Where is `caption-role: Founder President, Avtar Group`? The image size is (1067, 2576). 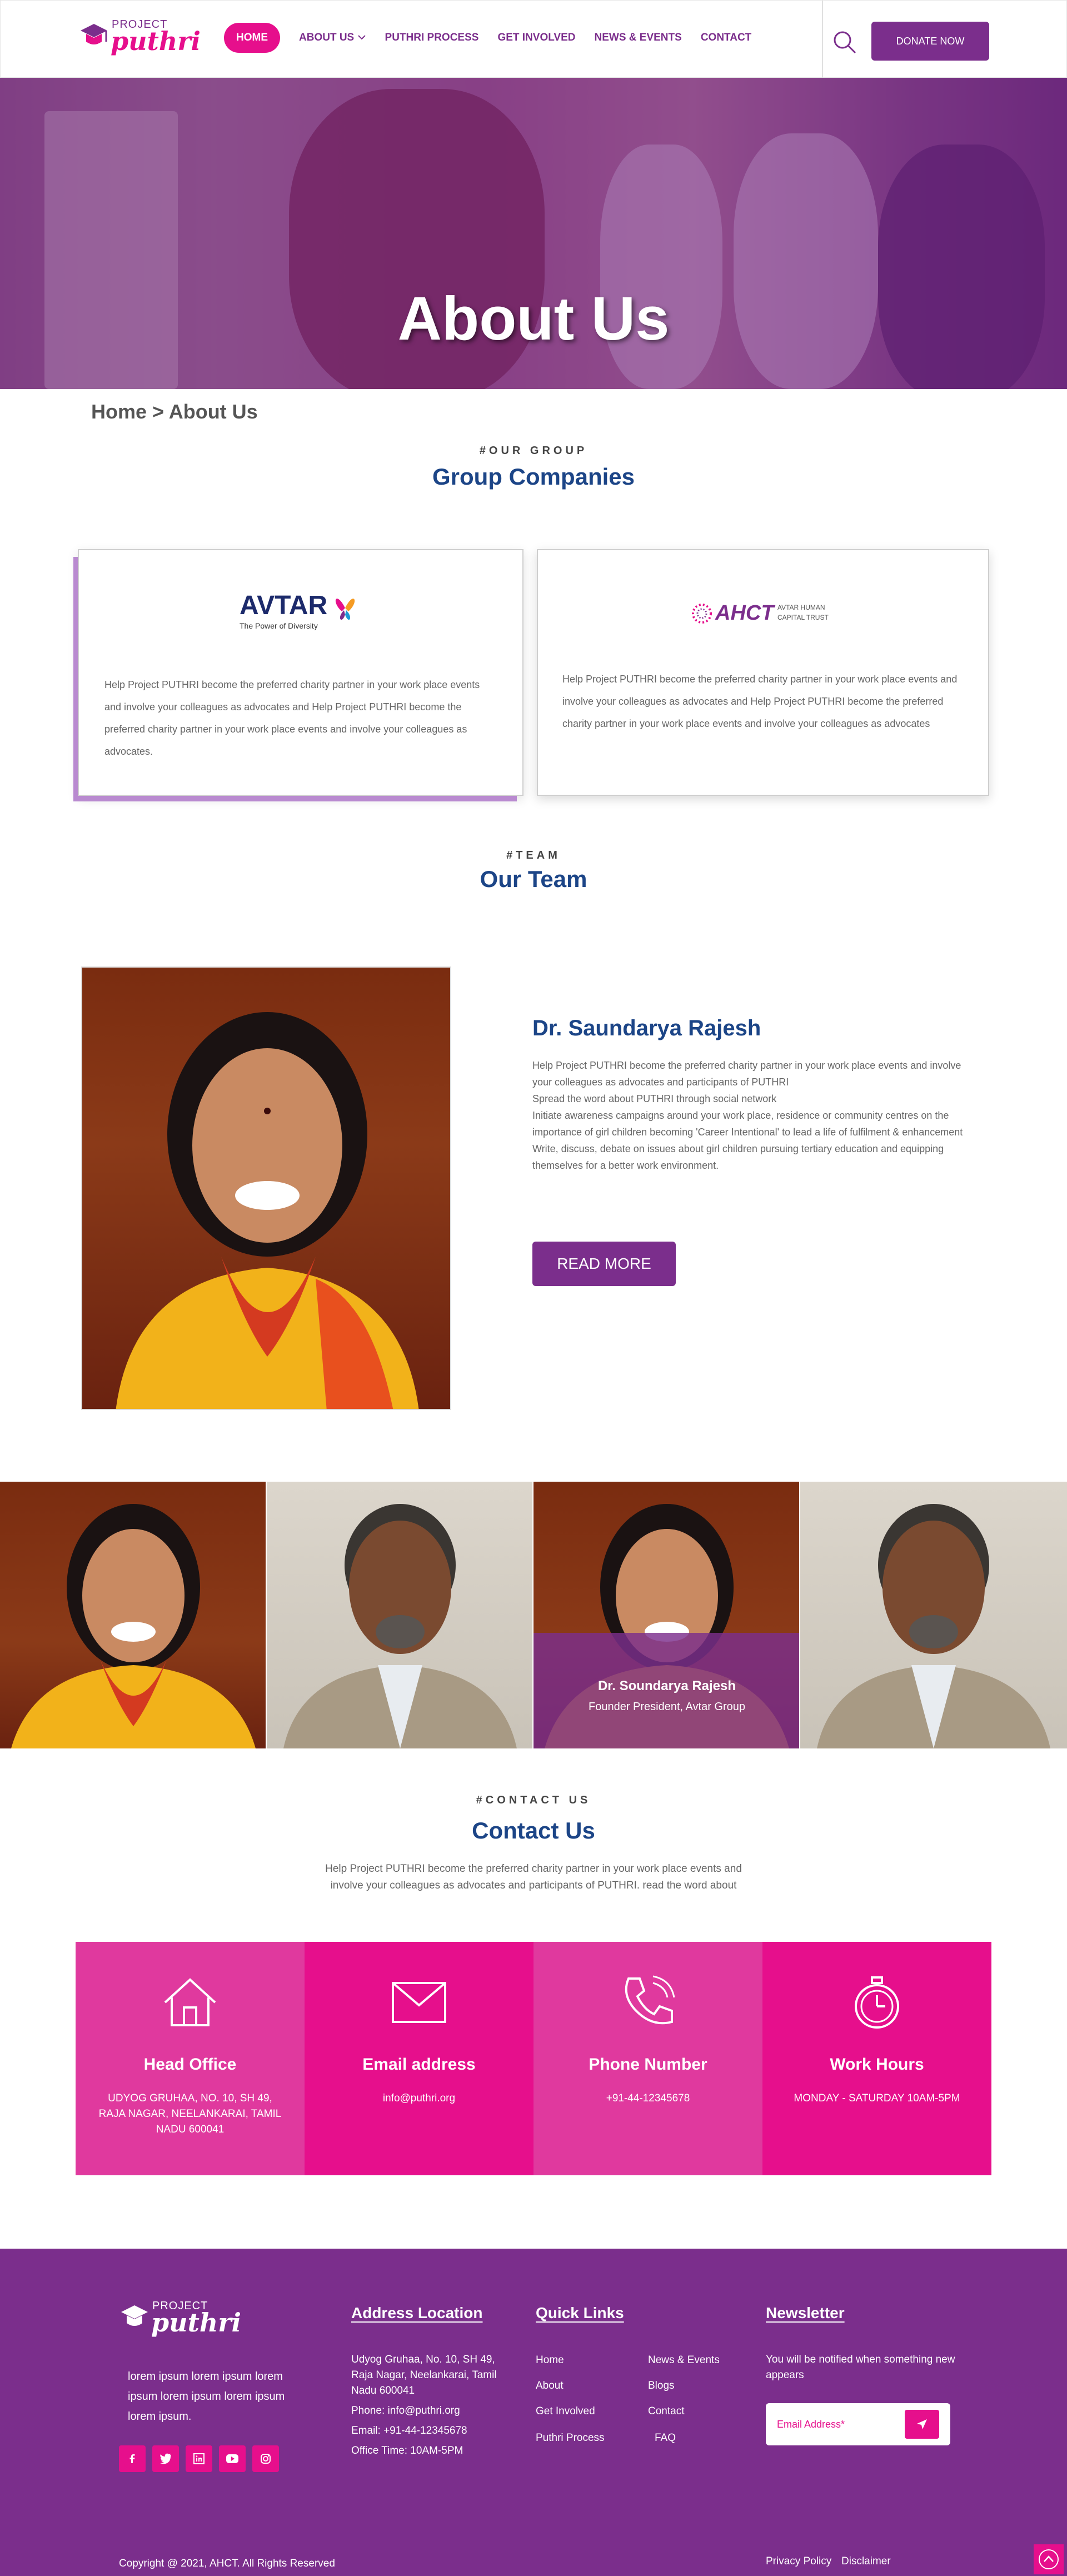 caption-role: Founder President, Avtar Group is located at coordinates (667, 1707).